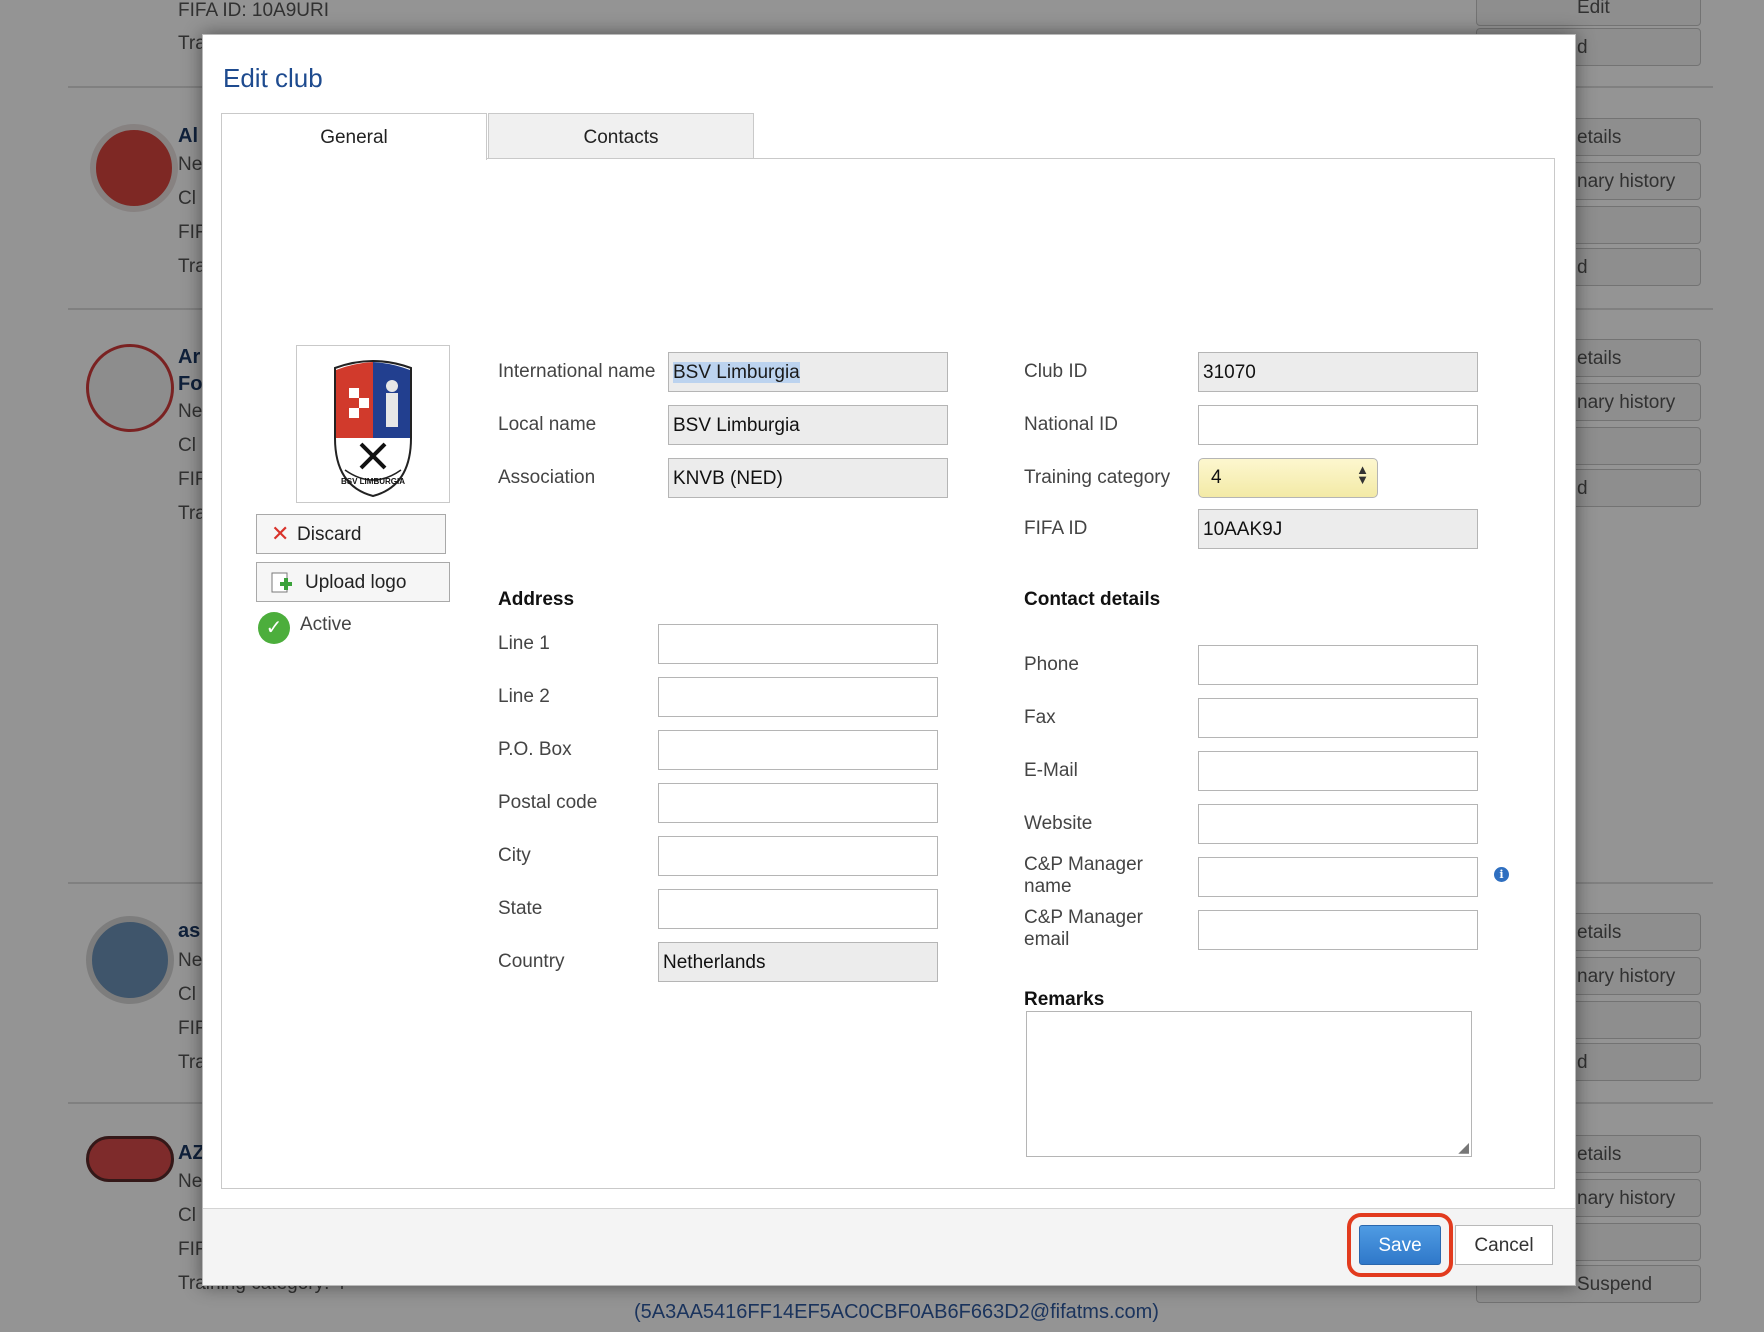  Describe the element at coordinates (531, 961) in the screenshot. I see `country-label: Country` at that location.